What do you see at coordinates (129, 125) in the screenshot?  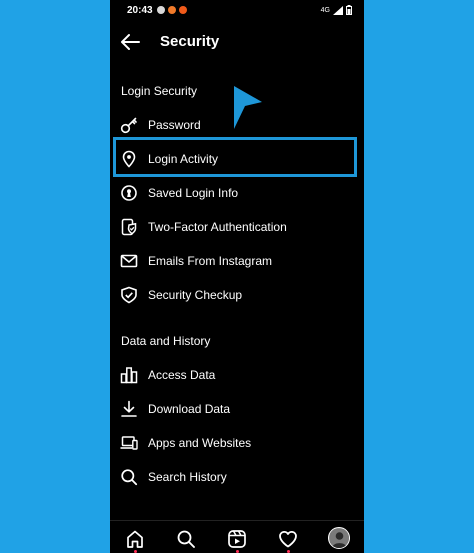 I see `key-icon` at bounding box center [129, 125].